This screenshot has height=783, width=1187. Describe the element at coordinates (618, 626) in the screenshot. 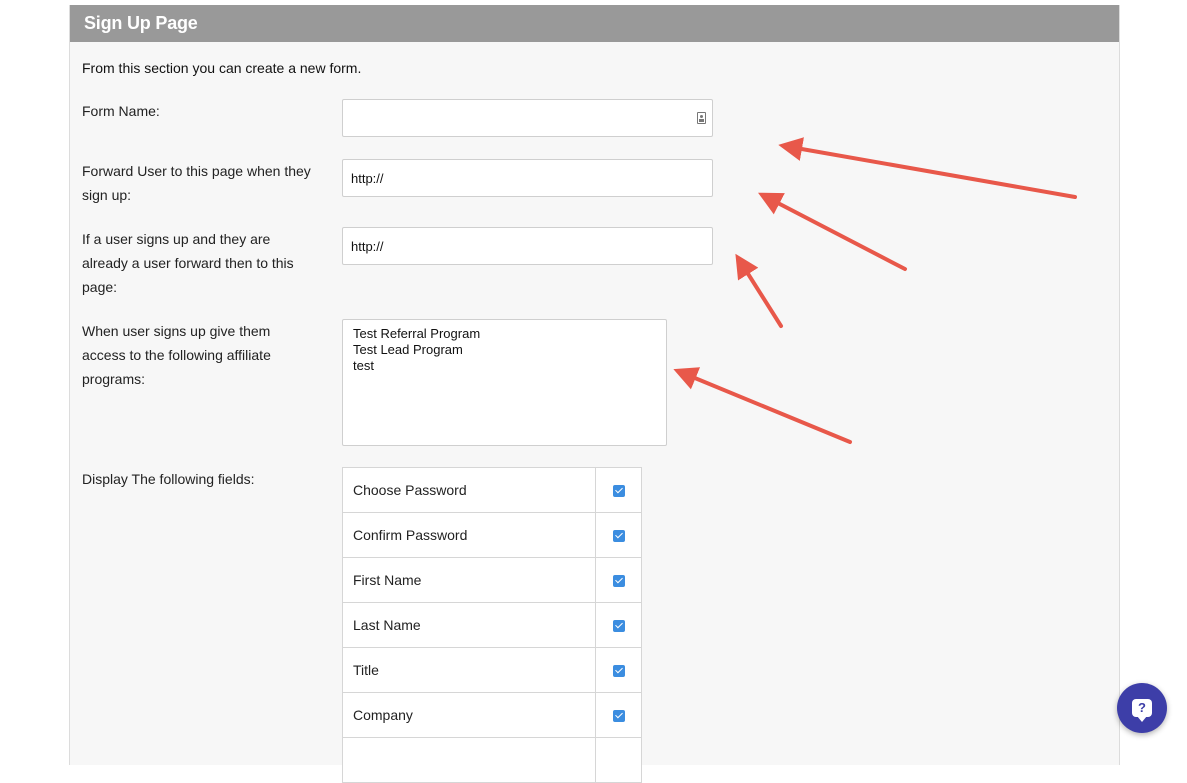

I see `last-name-checkbox` at that location.